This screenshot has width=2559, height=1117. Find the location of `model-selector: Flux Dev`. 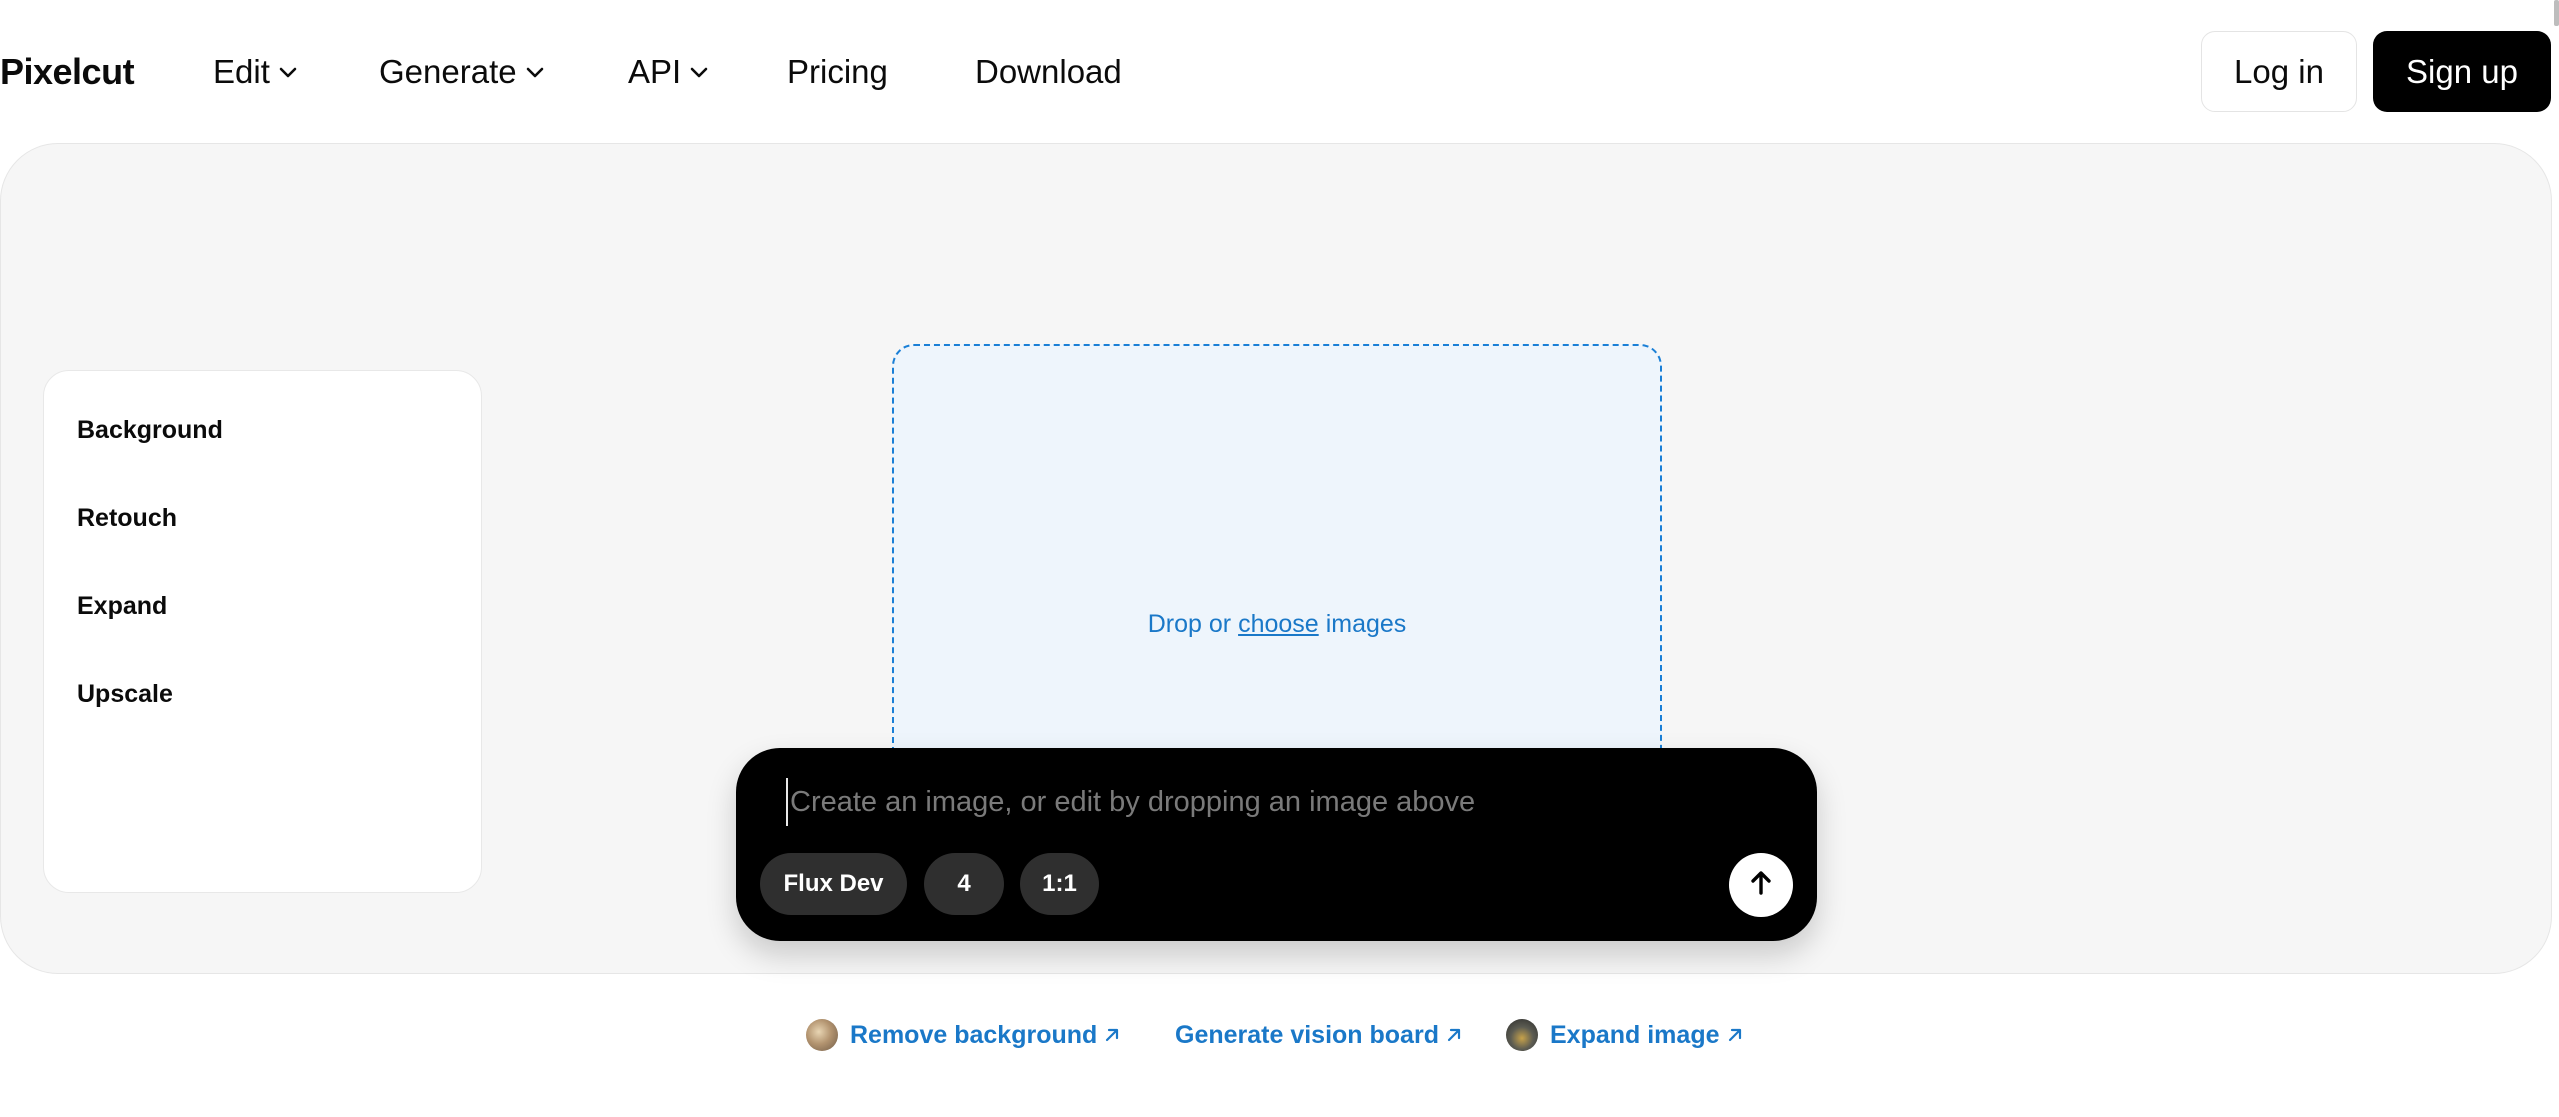

model-selector: Flux Dev is located at coordinates (833, 884).